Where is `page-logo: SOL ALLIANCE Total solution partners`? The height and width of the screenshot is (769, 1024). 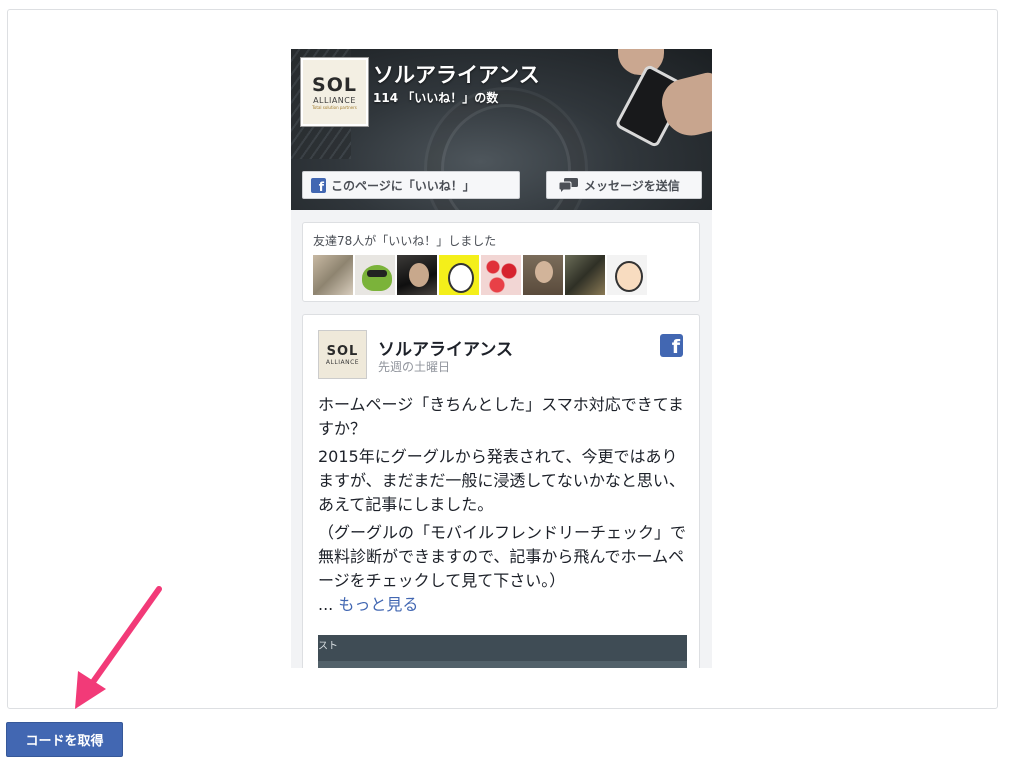 page-logo: SOL ALLIANCE Total solution partners is located at coordinates (334, 92).